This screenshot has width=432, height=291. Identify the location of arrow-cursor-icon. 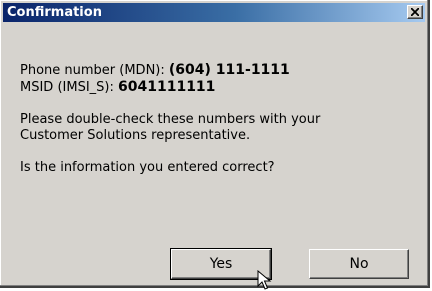
(264, 280).